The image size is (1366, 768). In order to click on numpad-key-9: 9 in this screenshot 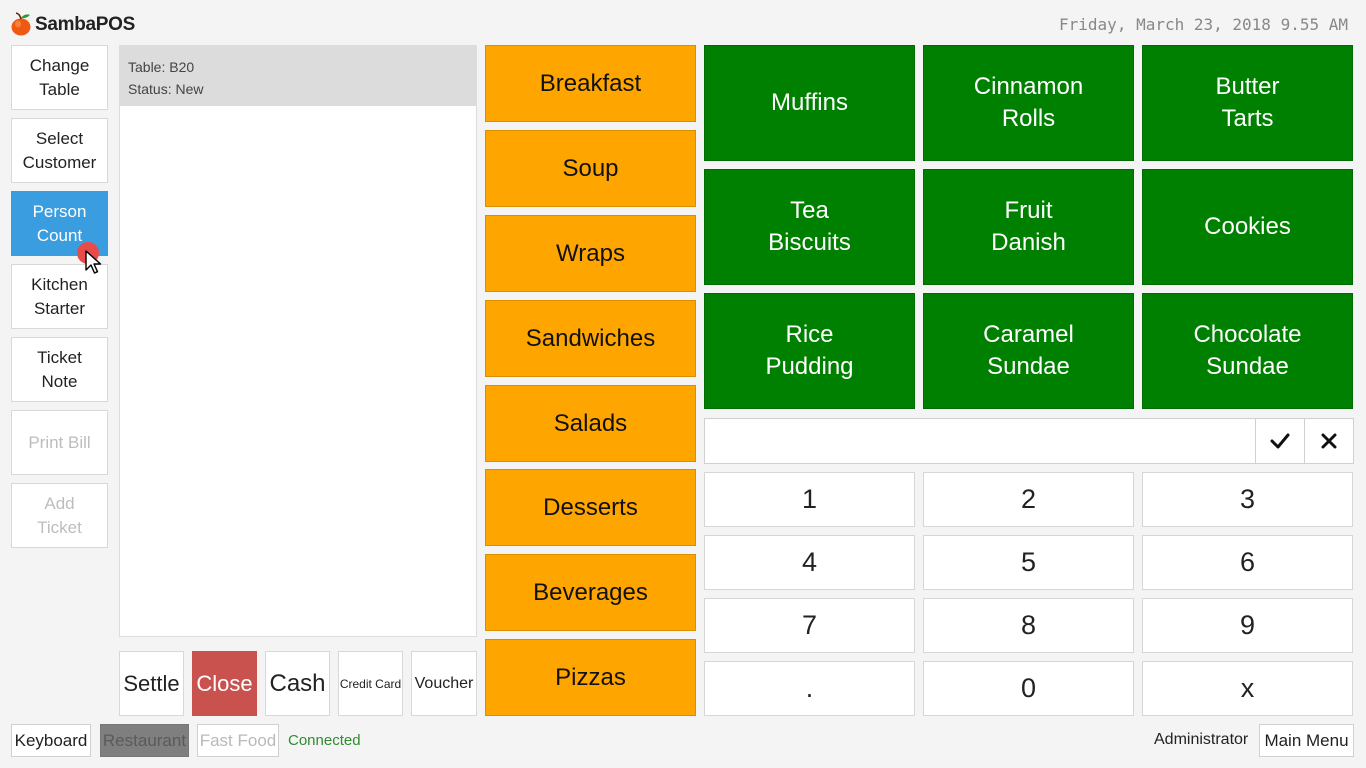, I will do `click(1247, 625)`.